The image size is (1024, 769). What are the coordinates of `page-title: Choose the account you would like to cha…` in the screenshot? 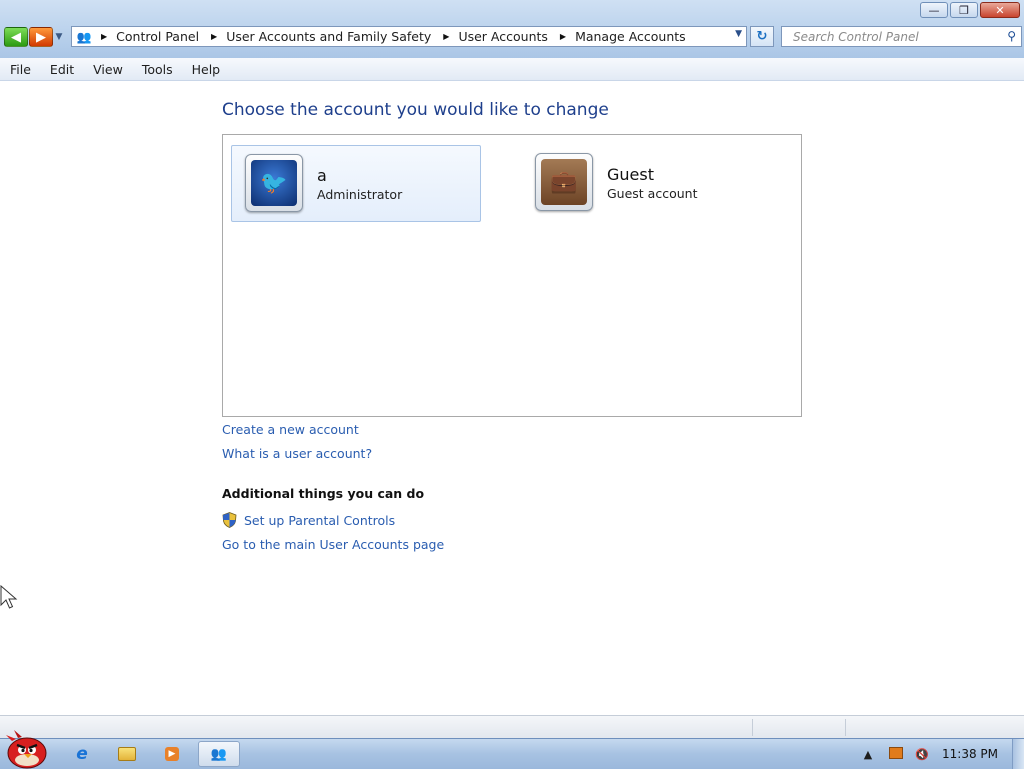 It's located at (415, 110).